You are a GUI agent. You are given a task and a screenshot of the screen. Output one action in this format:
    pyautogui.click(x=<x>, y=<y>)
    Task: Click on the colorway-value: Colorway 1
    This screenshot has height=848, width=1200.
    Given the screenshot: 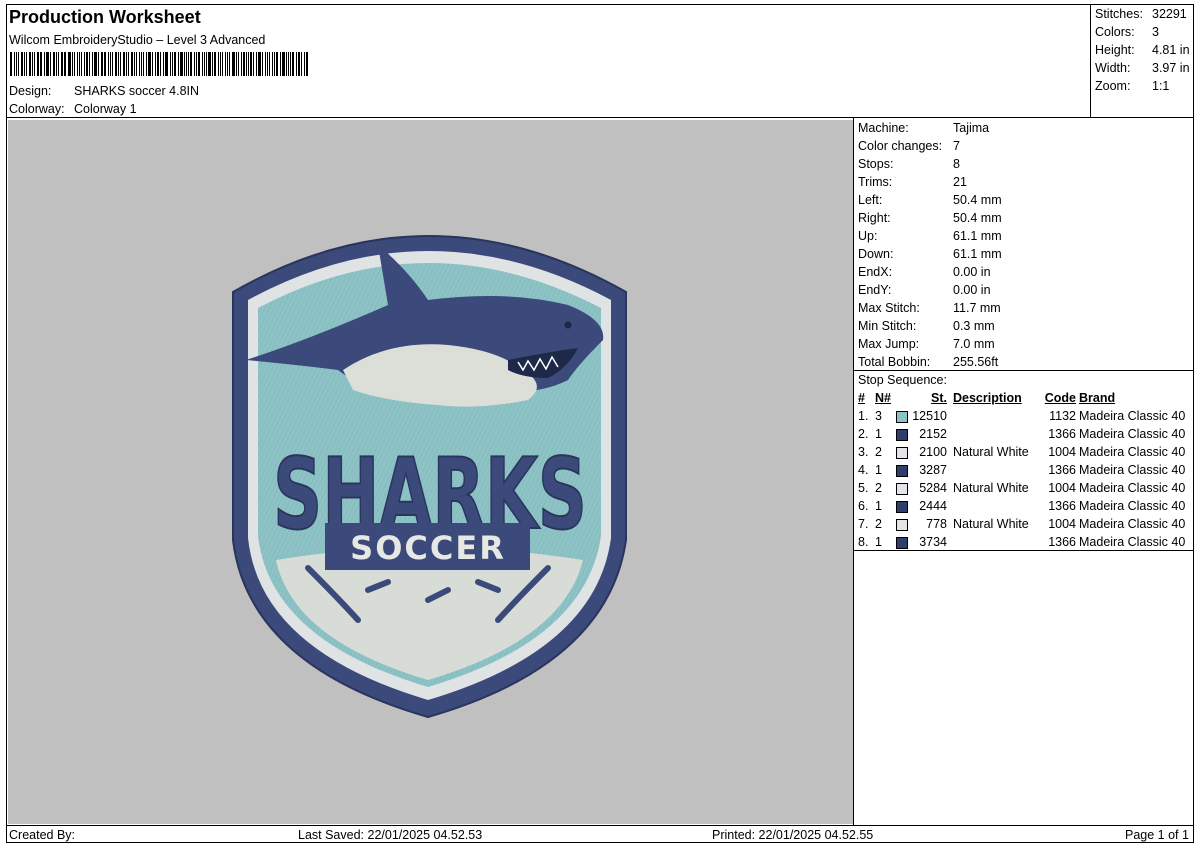 What is the action you would take?
    pyautogui.click(x=105, y=109)
    